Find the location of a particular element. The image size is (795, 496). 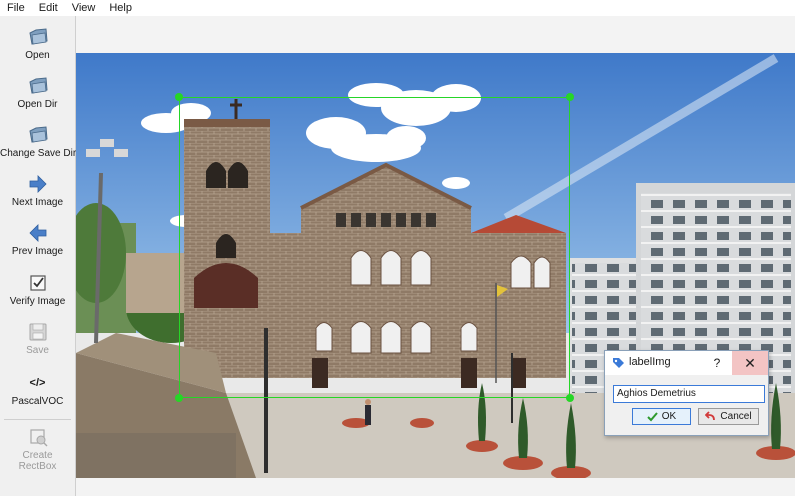

dialog-close-button: ✕ is located at coordinates (750, 363).